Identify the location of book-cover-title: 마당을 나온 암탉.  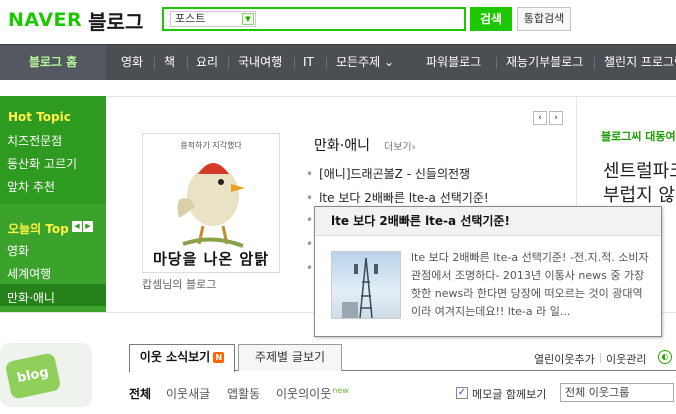
(211, 259).